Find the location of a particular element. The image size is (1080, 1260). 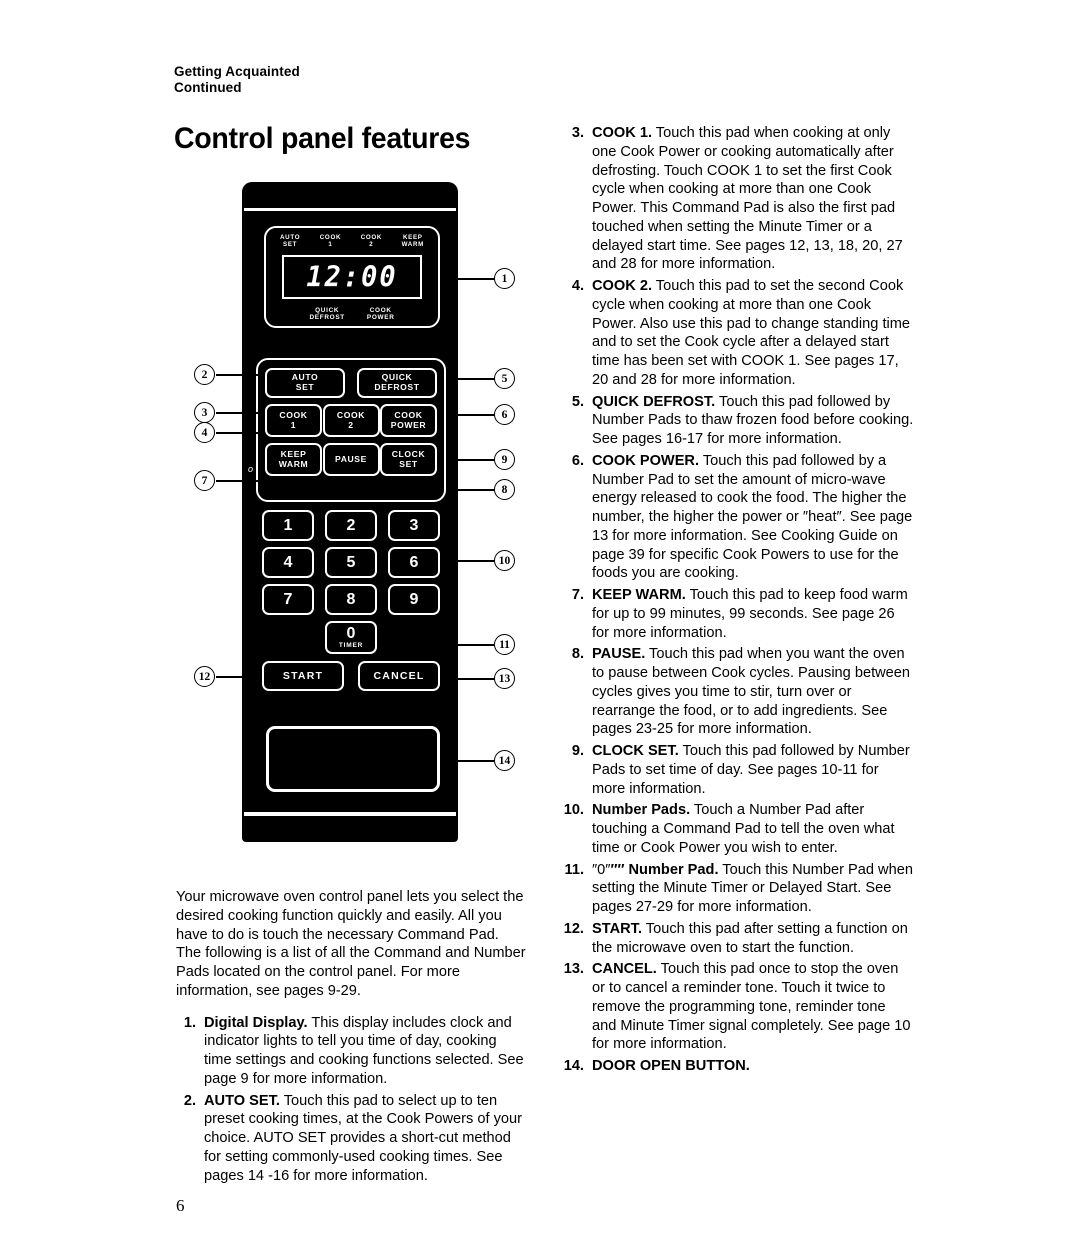

callout-2: 2 is located at coordinates (204, 374).